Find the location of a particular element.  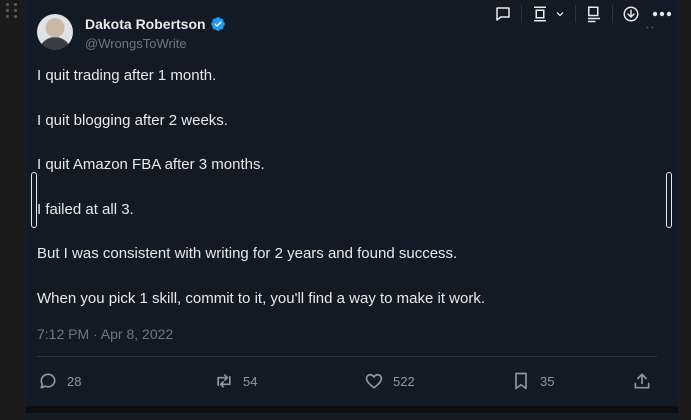

share-icon is located at coordinates (642, 381).